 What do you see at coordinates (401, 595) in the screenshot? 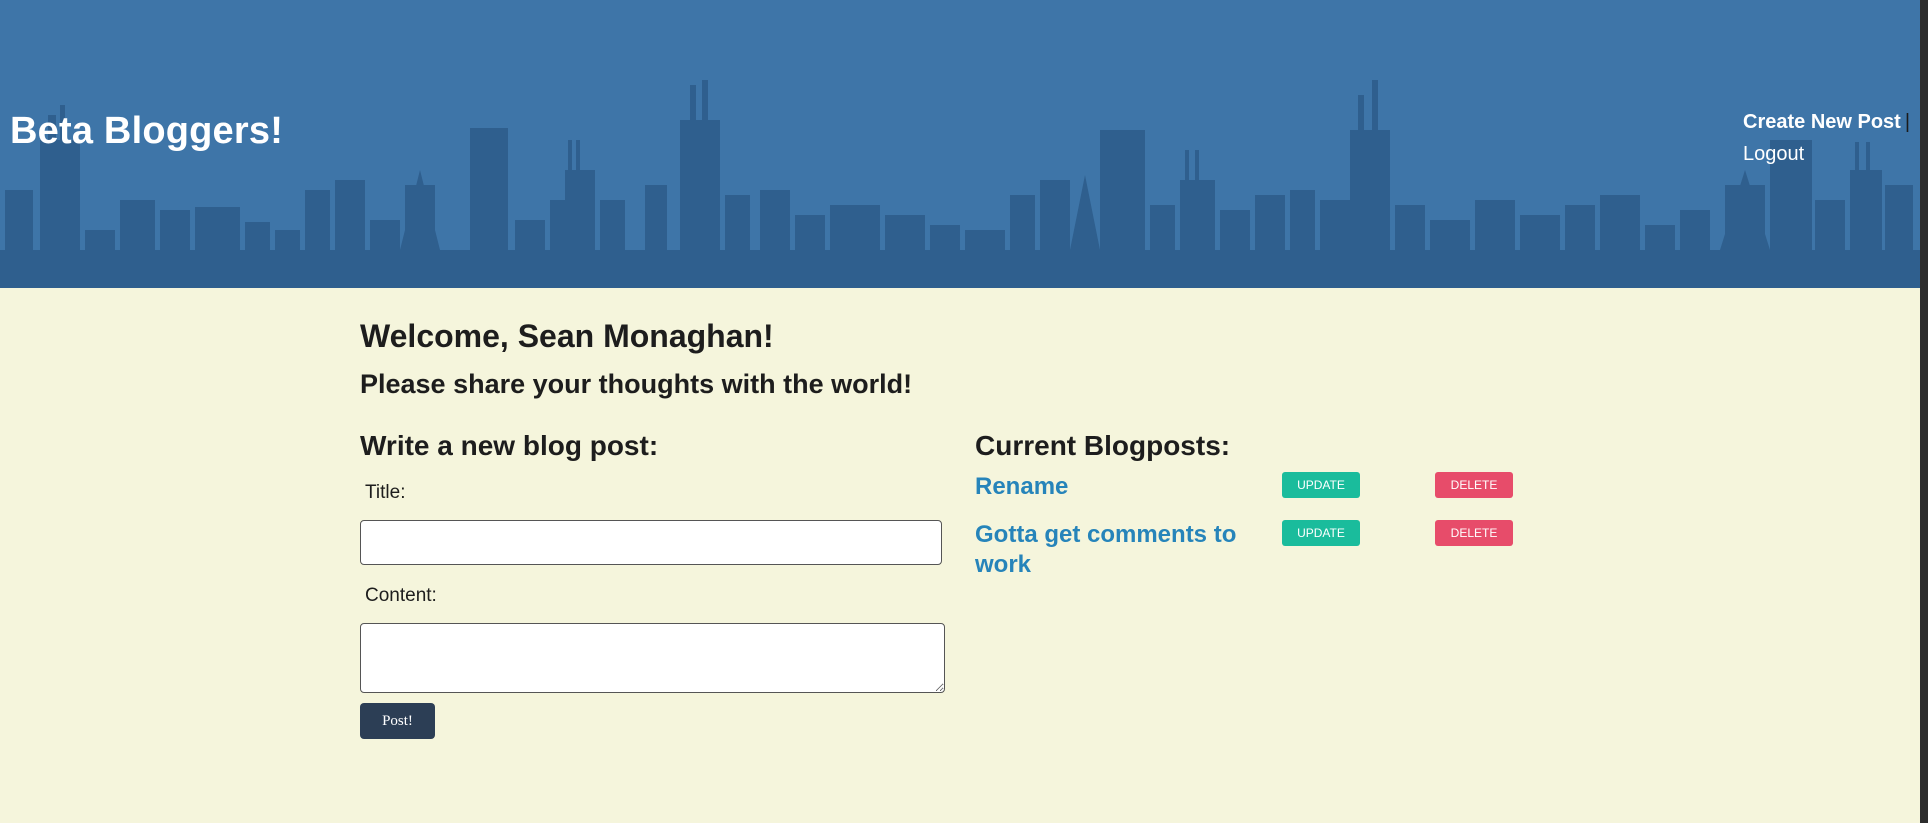
I see `content-label: Content:` at bounding box center [401, 595].